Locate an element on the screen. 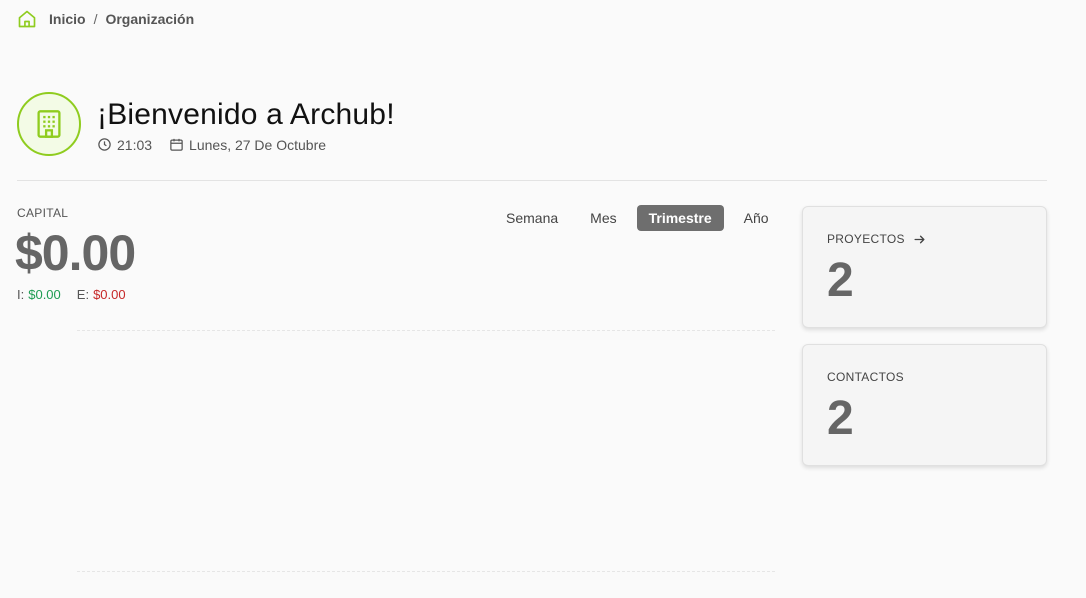  period-semana: Semana is located at coordinates (532, 218).